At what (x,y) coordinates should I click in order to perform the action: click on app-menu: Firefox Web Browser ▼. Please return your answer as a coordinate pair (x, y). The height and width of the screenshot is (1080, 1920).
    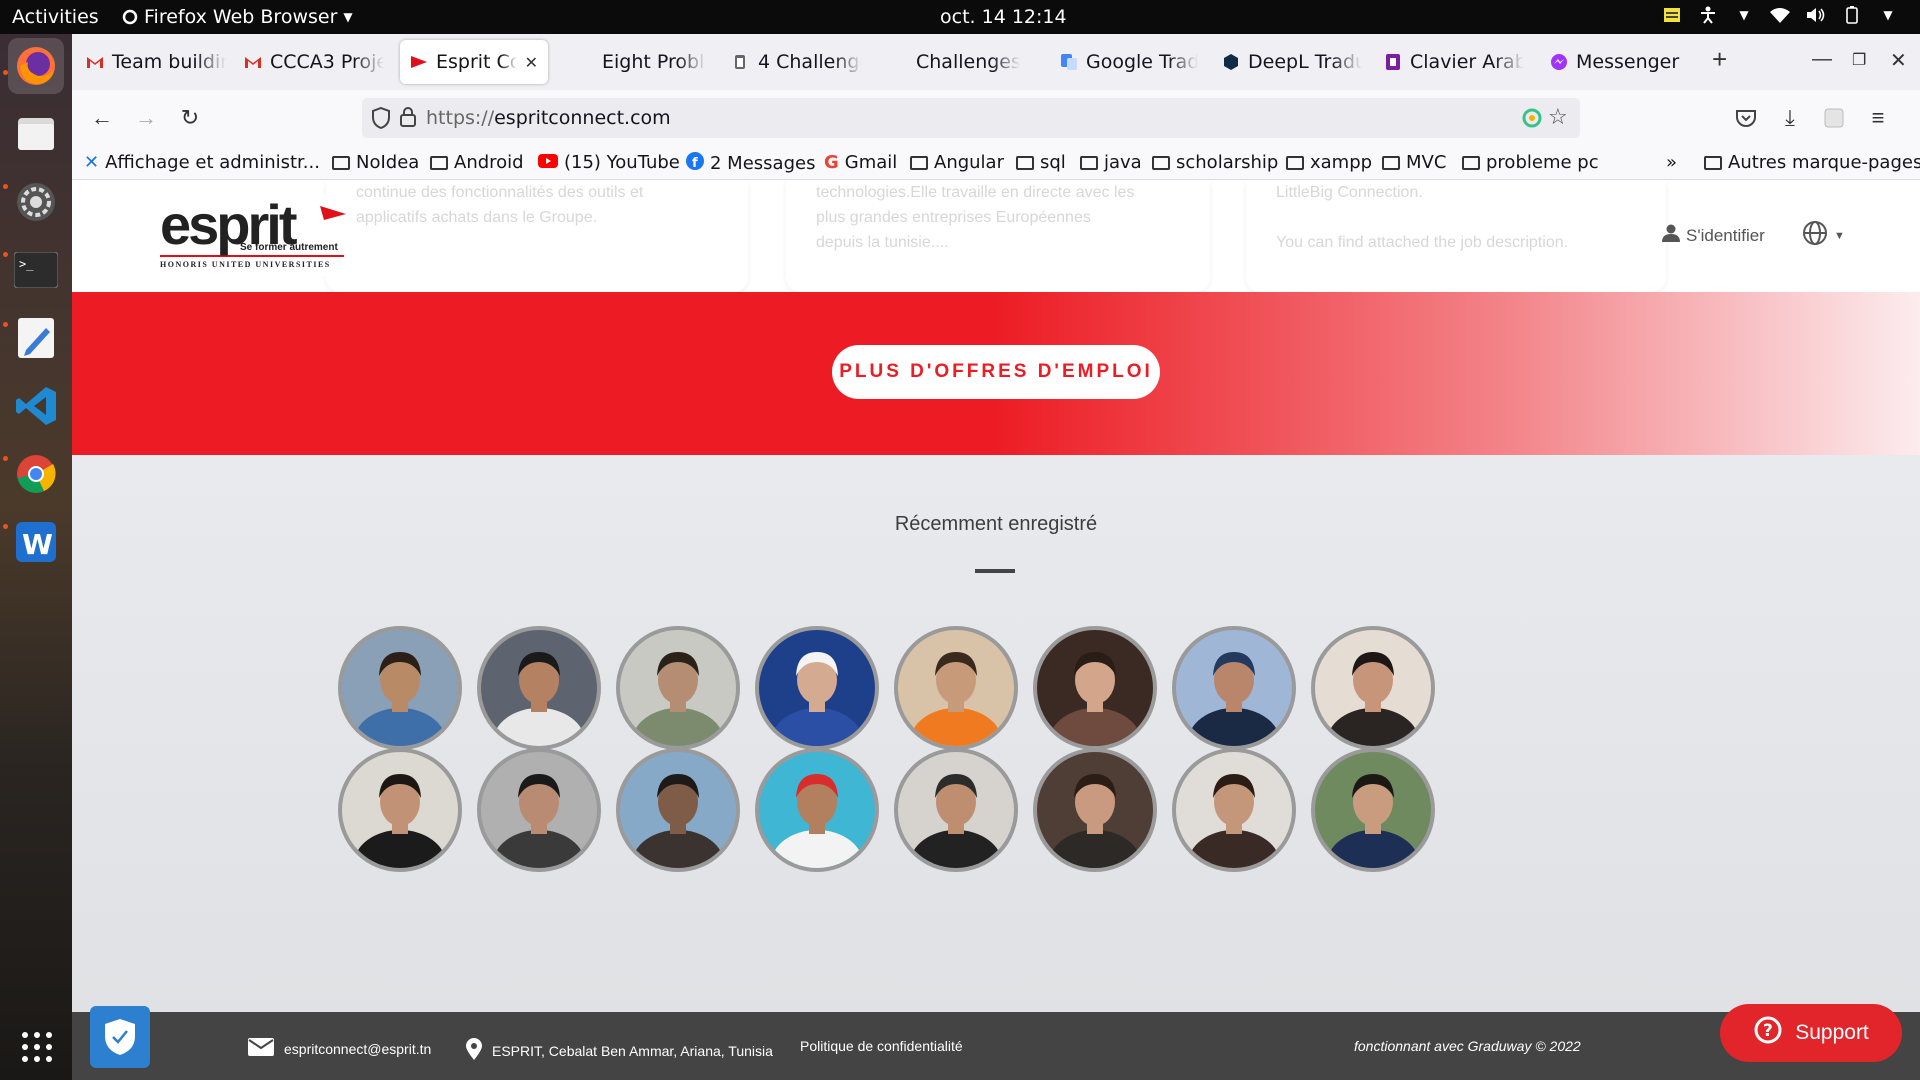
    Looking at the image, I should click on (237, 17).